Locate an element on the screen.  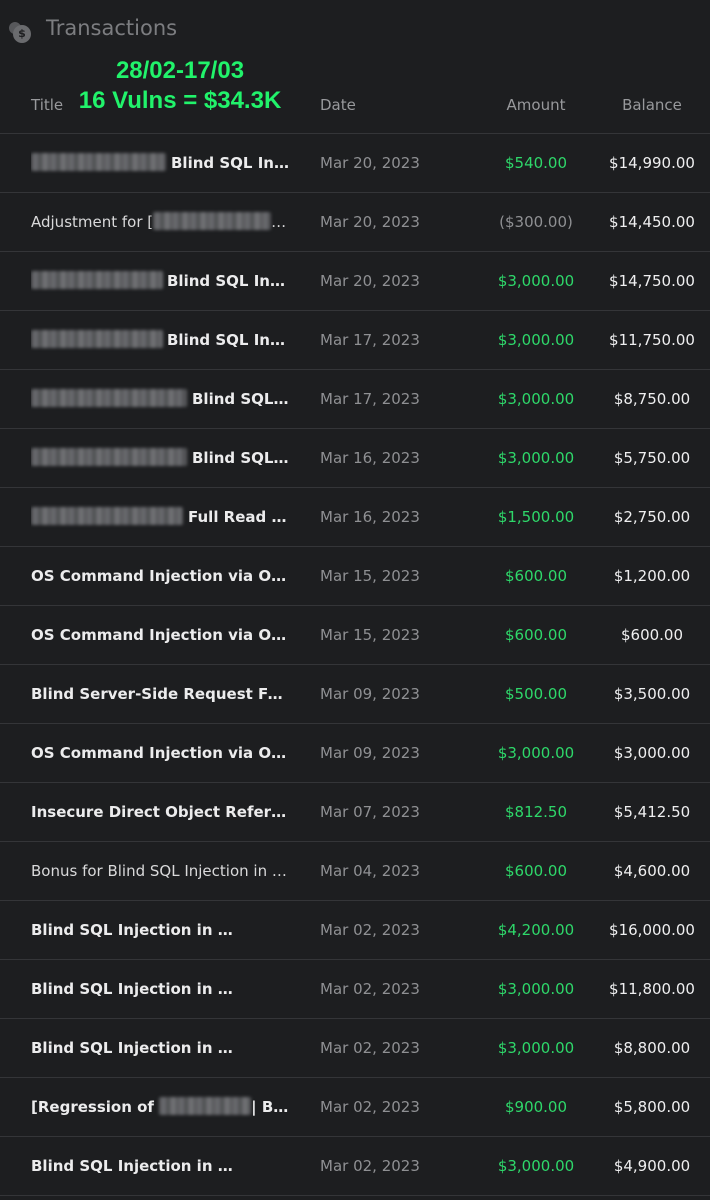
coins-icon: $ is located at coordinates (20, 32).